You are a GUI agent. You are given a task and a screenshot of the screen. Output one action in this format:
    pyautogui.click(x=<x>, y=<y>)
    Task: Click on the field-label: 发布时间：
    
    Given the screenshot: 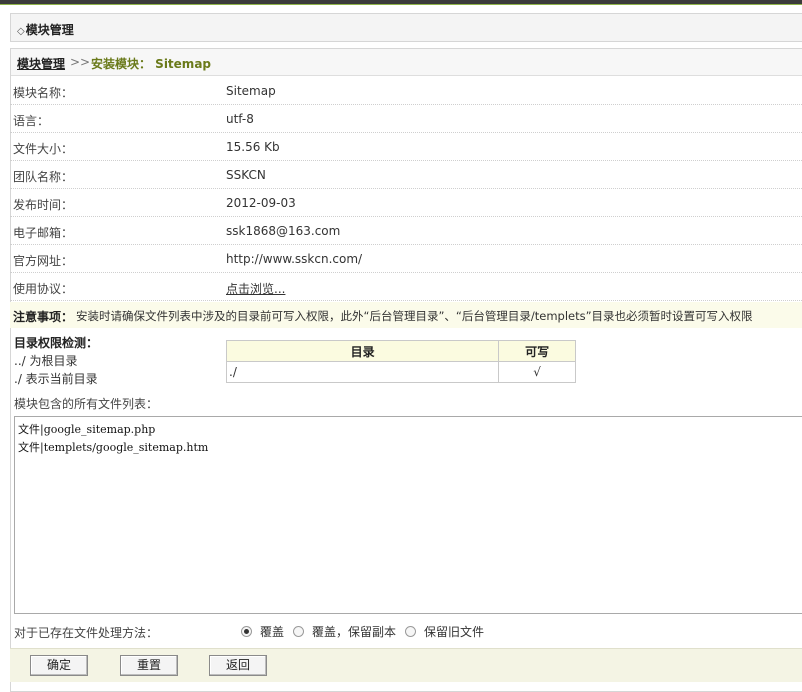 What is the action you would take?
    pyautogui.click(x=43, y=205)
    